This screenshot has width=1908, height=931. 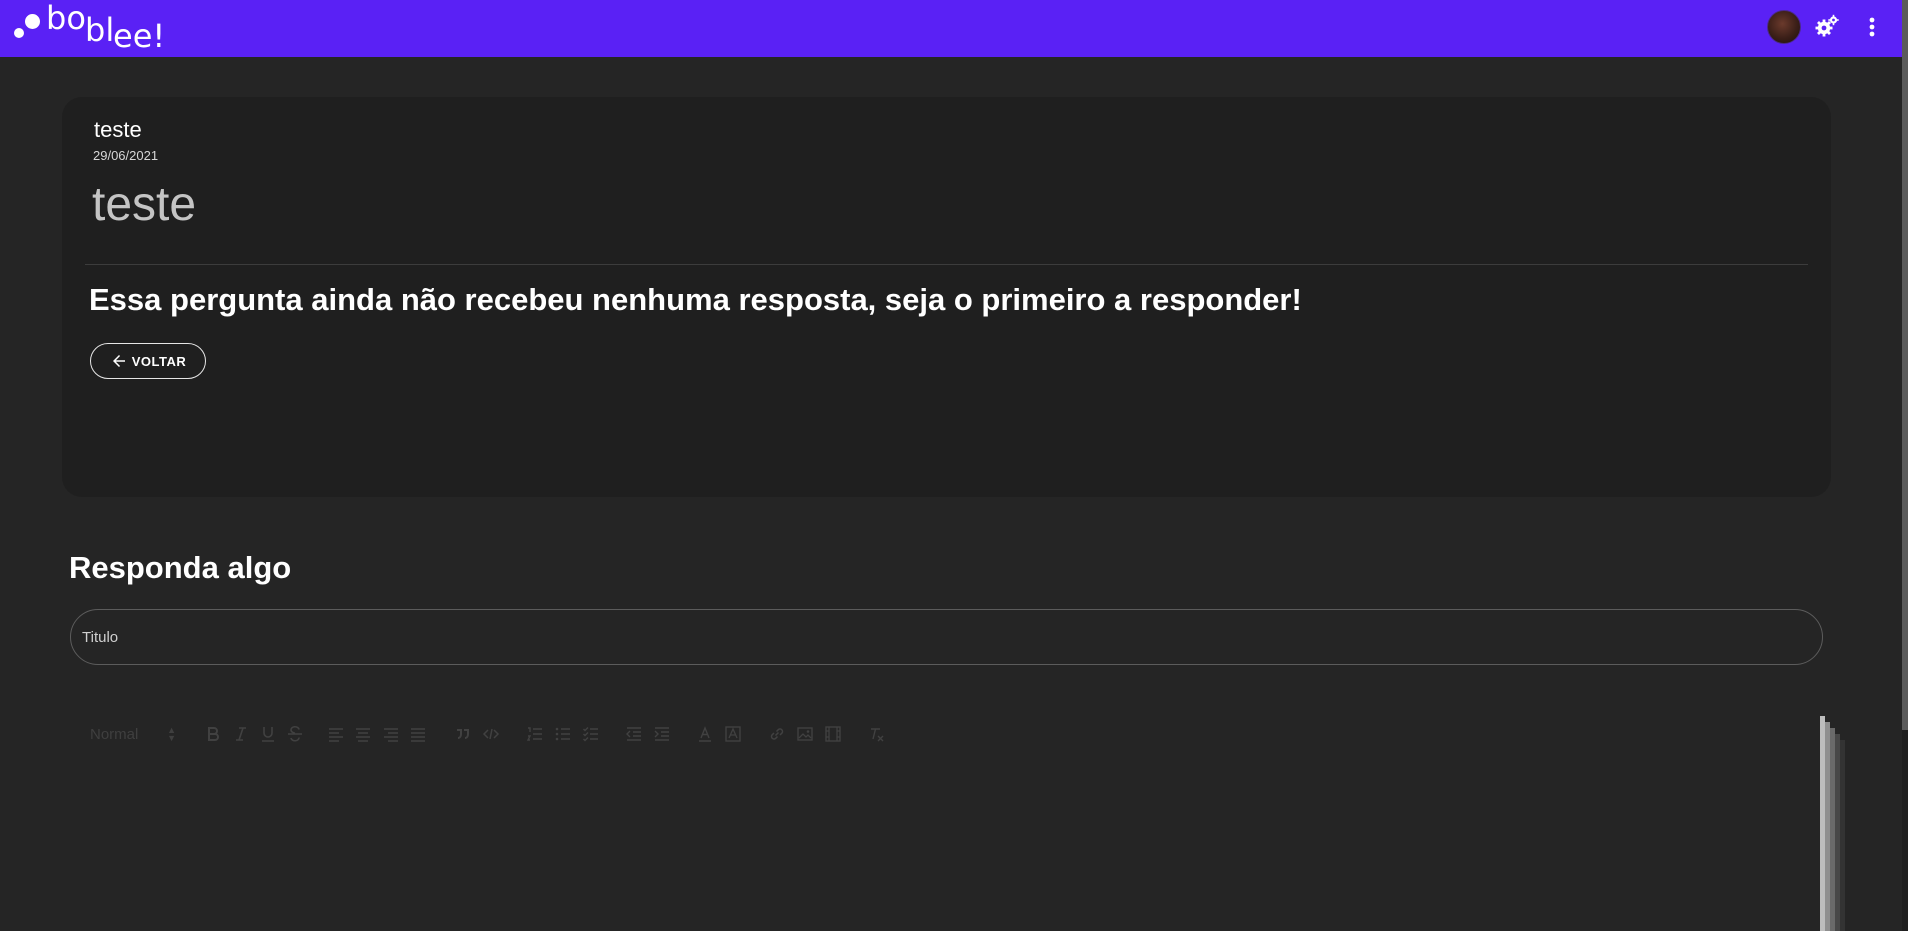 I want to click on align-justify-icon, so click(x=418, y=734).